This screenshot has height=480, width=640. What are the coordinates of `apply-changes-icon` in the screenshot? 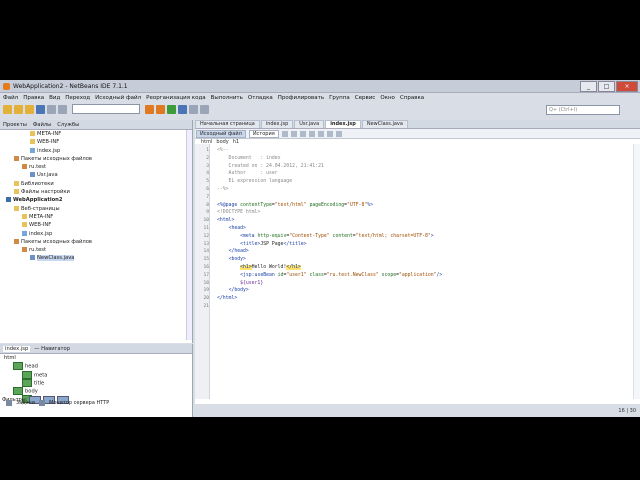 It's located at (204, 109).